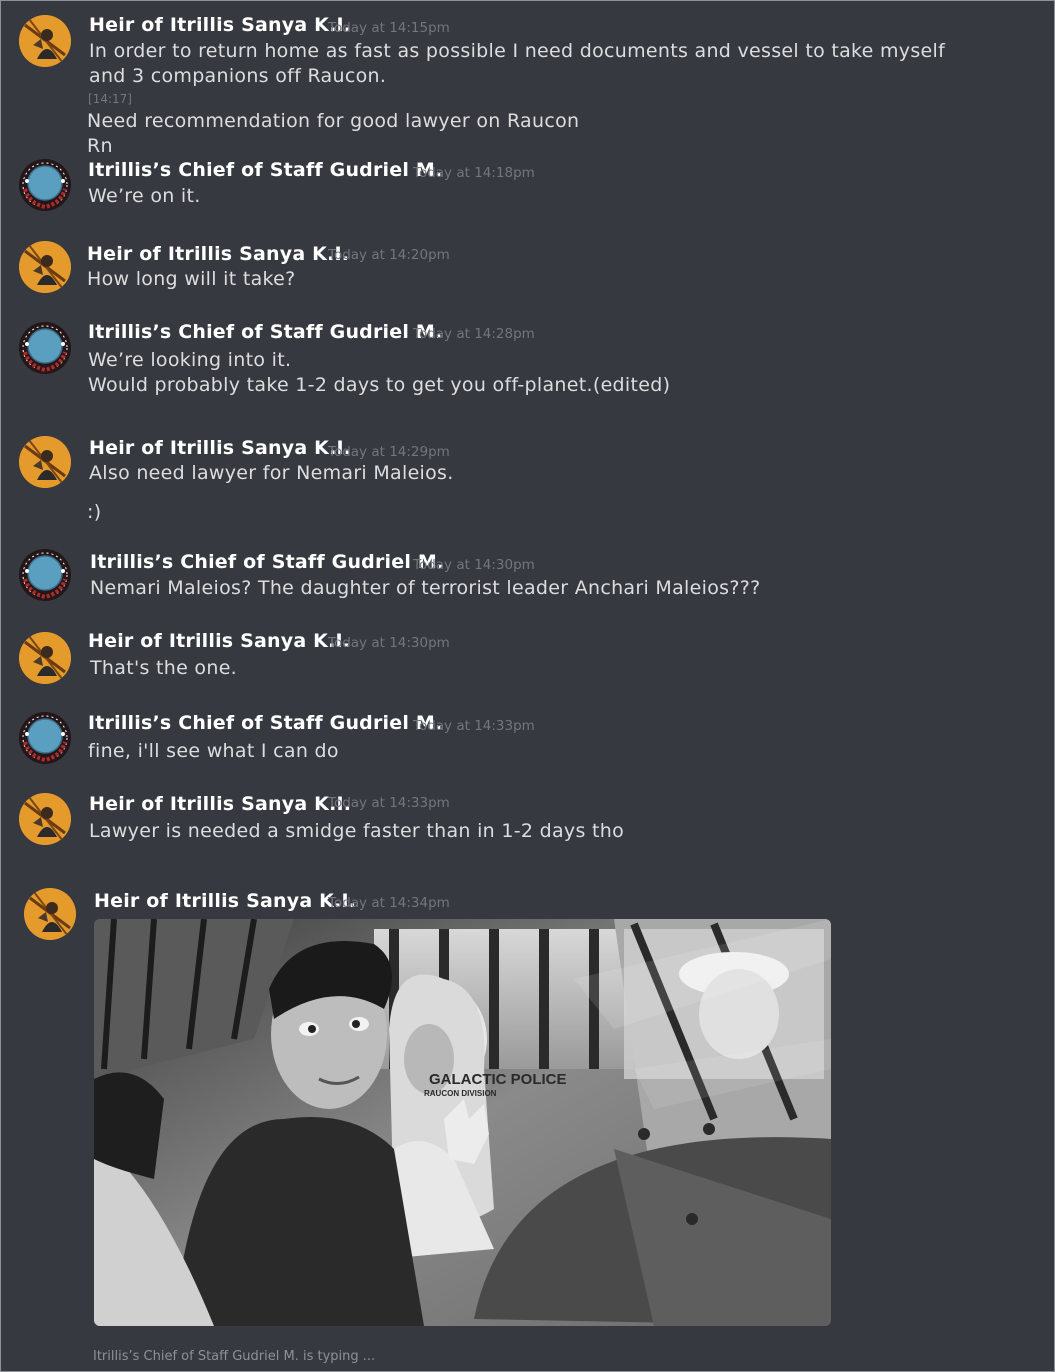  What do you see at coordinates (238, 76) in the screenshot?
I see `message-text: and 3 companions off Raucon.` at bounding box center [238, 76].